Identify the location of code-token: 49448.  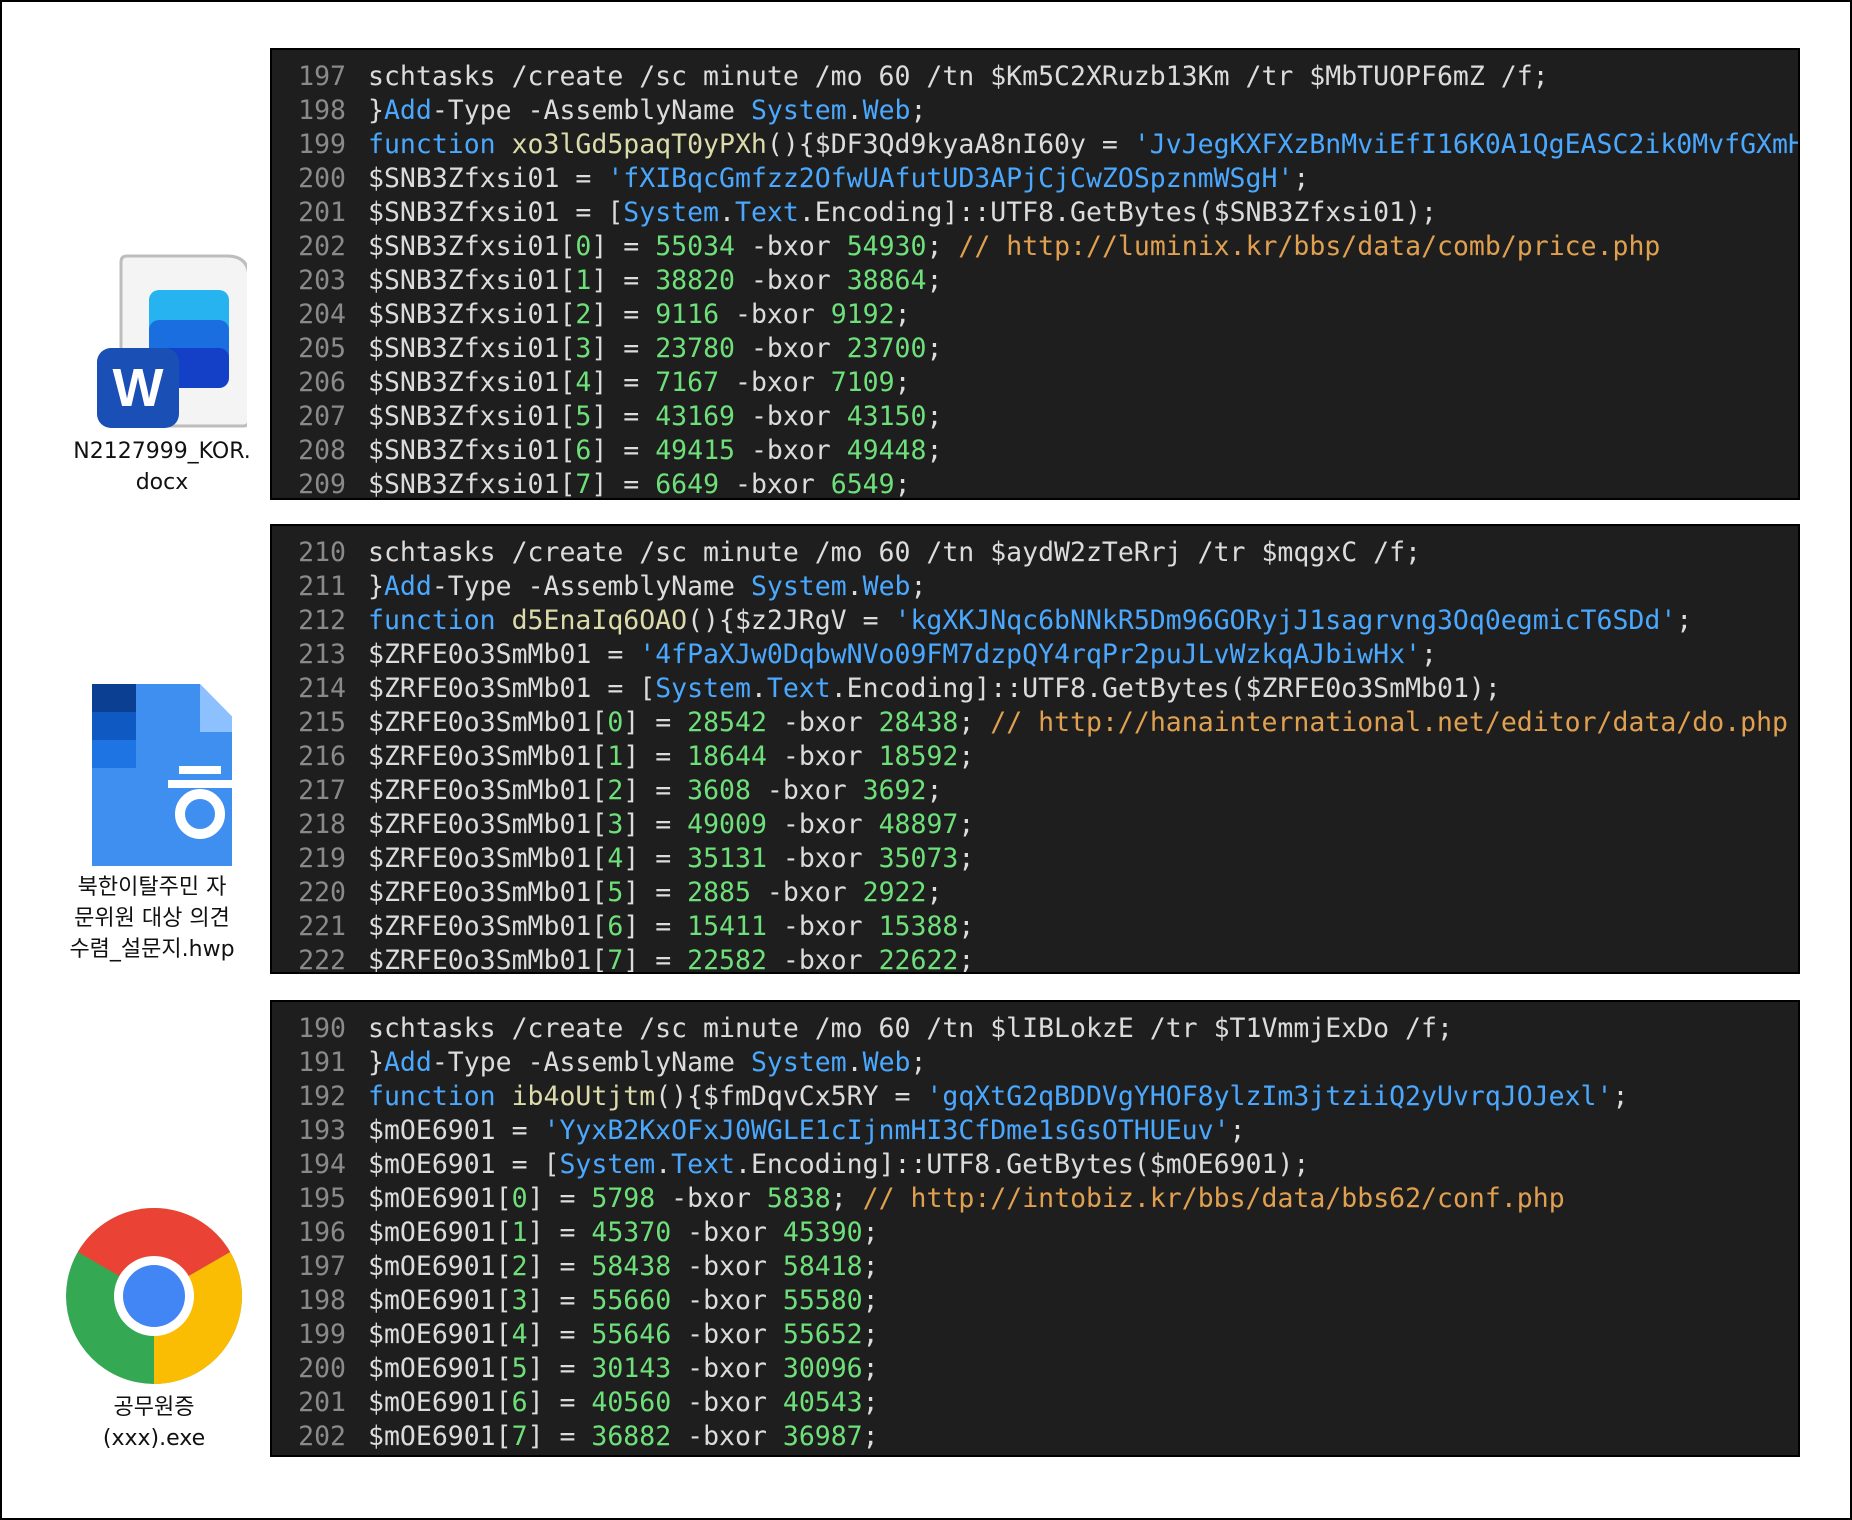
(886, 450).